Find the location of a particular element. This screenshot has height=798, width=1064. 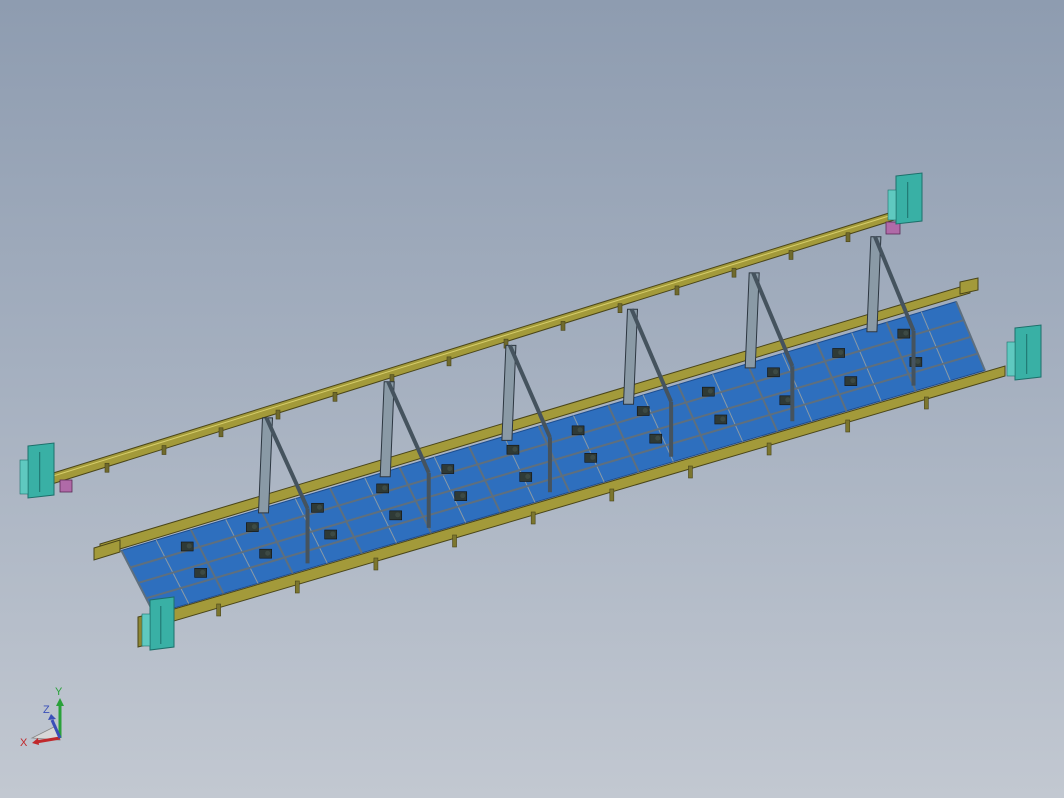

triad-z-label: Z is located at coordinates (46, 710).